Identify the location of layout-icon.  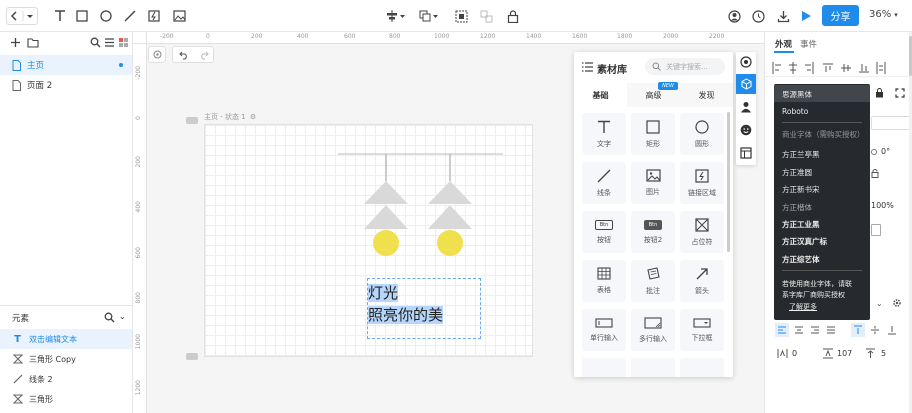
(746, 153).